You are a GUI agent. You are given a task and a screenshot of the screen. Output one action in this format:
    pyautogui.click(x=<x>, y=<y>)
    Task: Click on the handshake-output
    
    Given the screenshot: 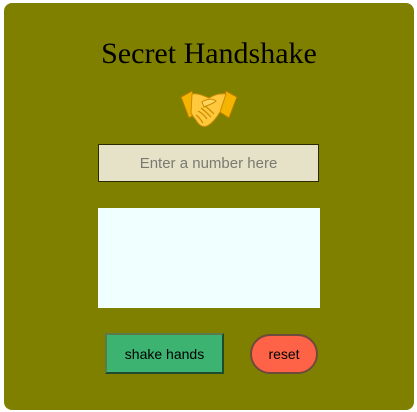 What is the action you would take?
    pyautogui.click(x=209, y=258)
    